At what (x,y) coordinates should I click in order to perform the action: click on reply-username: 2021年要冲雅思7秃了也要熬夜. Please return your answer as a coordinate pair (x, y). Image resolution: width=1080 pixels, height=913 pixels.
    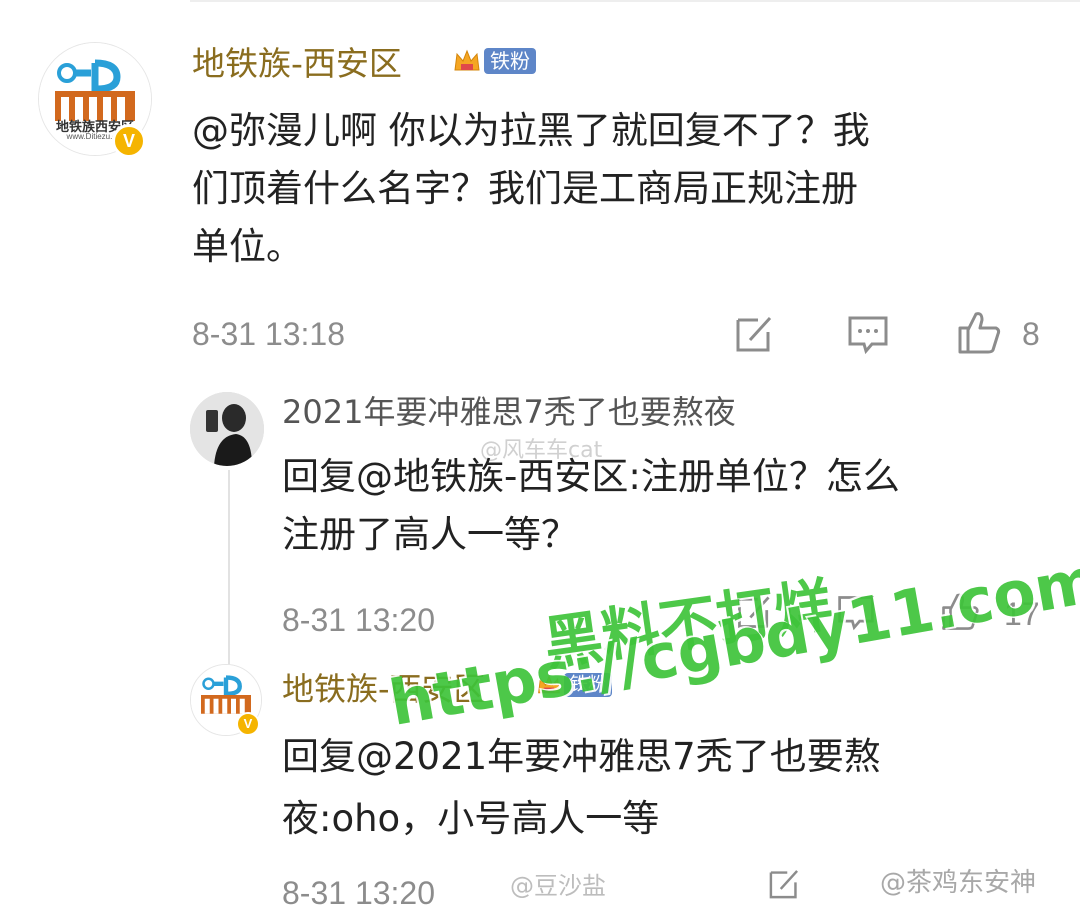
    Looking at the image, I should click on (509, 412).